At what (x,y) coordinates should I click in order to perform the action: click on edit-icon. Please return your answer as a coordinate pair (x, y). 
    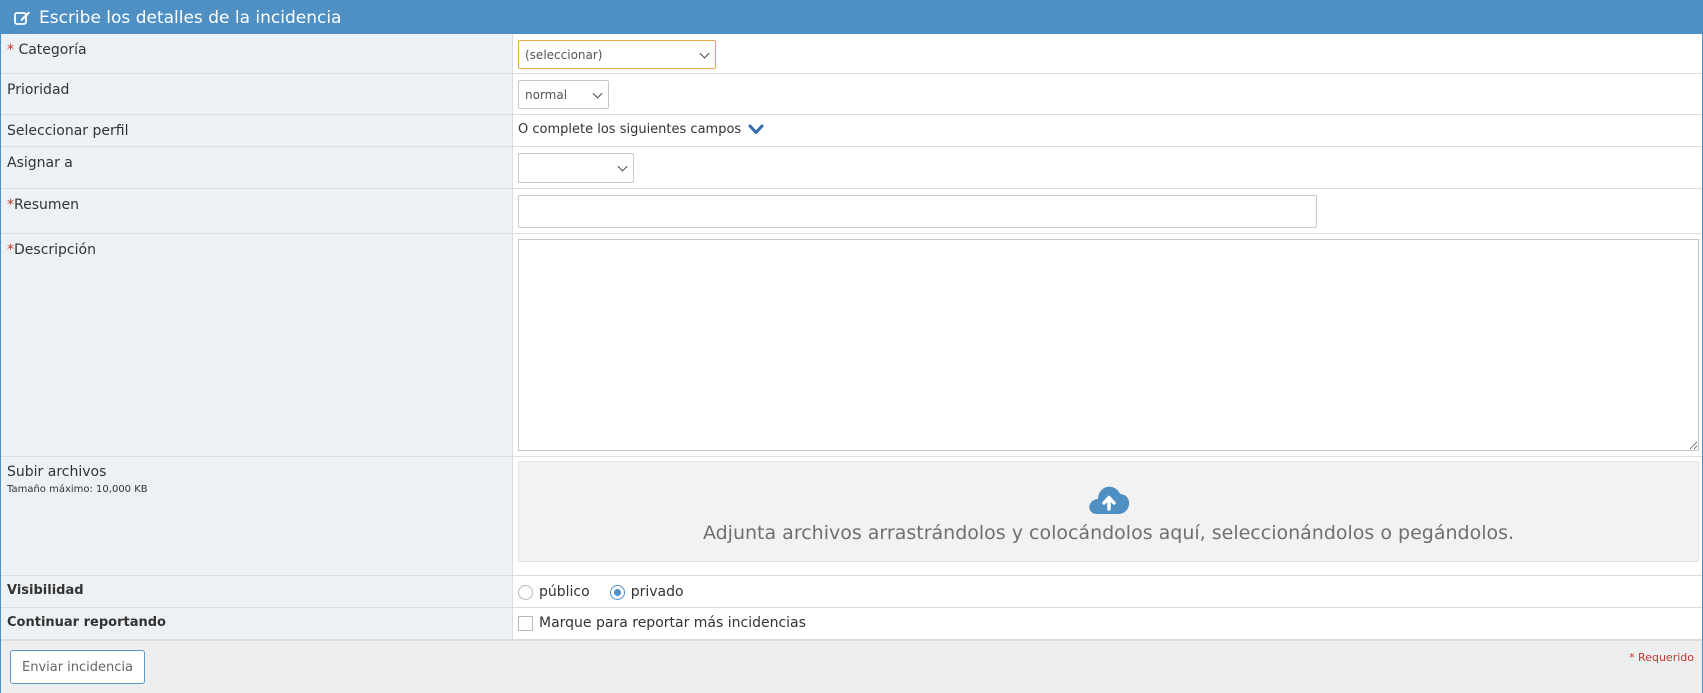
    Looking at the image, I should click on (22, 18).